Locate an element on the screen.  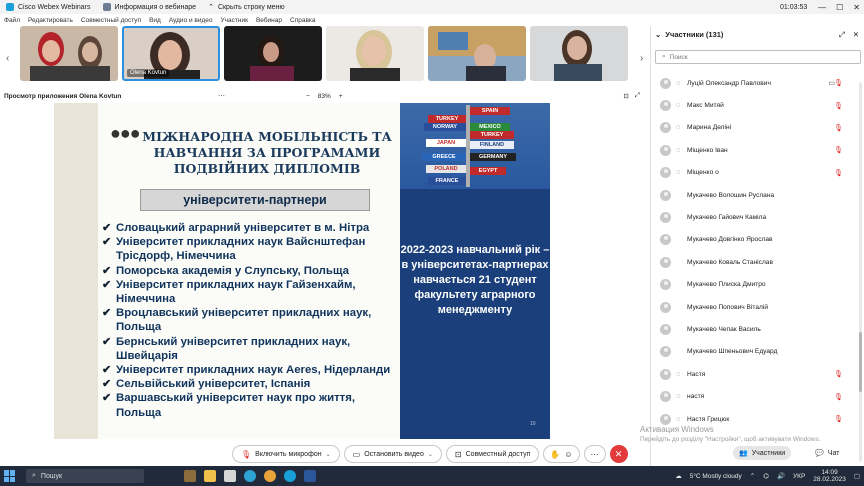
participant-row: Мукачево Довгінко Ярослав is located at coordinates (757, 240).